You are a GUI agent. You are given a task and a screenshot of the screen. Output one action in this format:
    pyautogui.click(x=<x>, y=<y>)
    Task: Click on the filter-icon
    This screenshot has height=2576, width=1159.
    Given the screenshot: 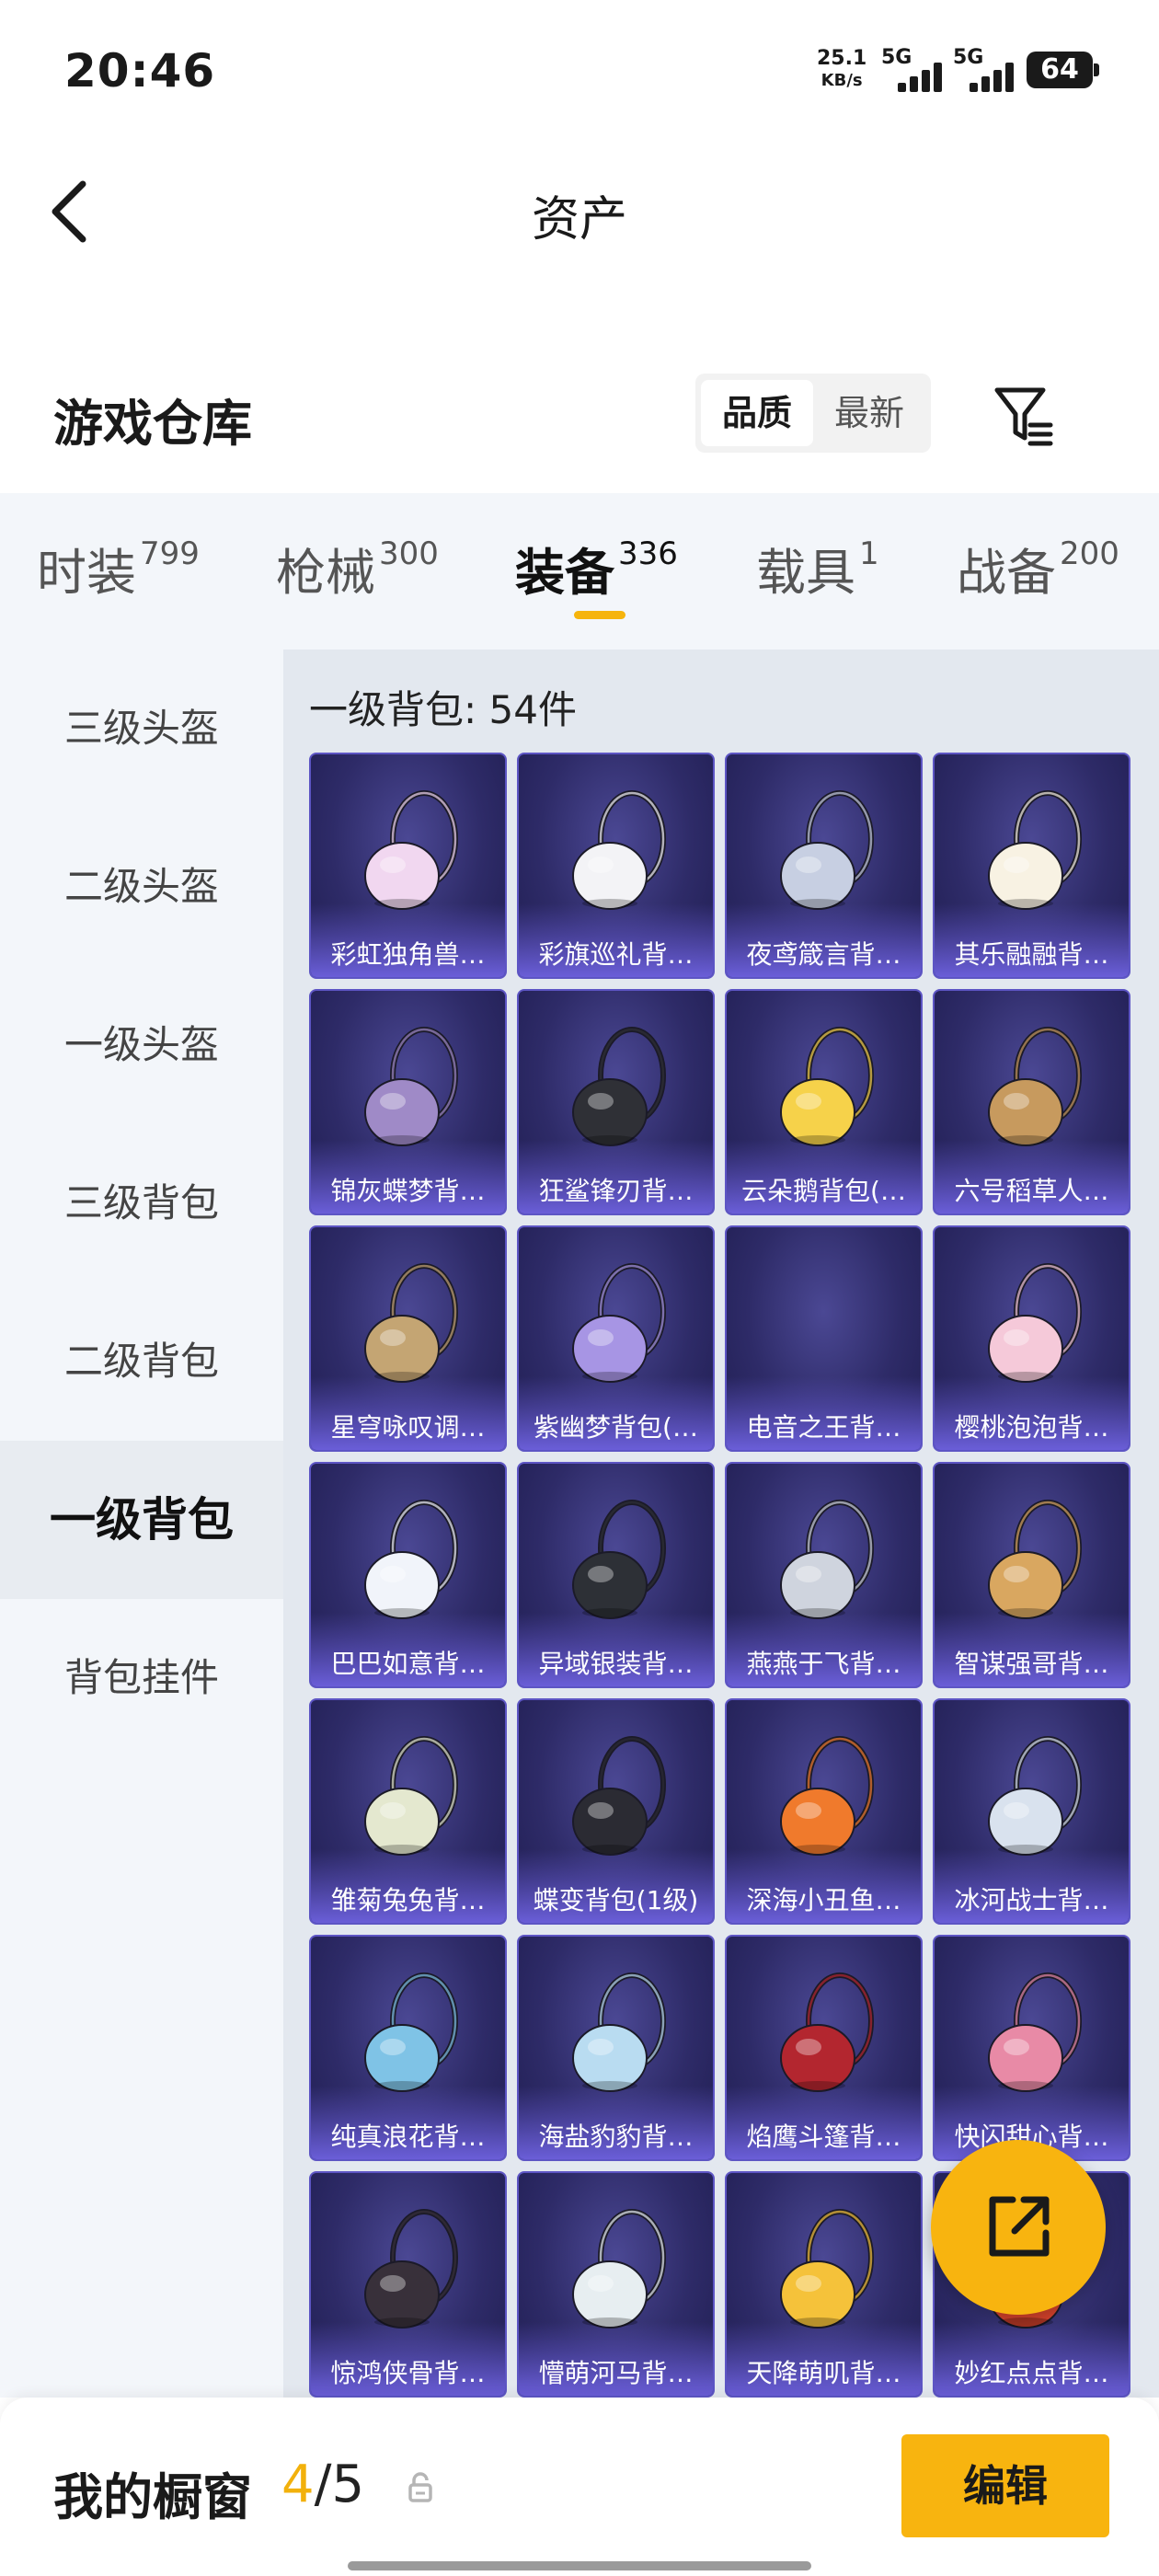 What is the action you would take?
    pyautogui.click(x=1023, y=416)
    